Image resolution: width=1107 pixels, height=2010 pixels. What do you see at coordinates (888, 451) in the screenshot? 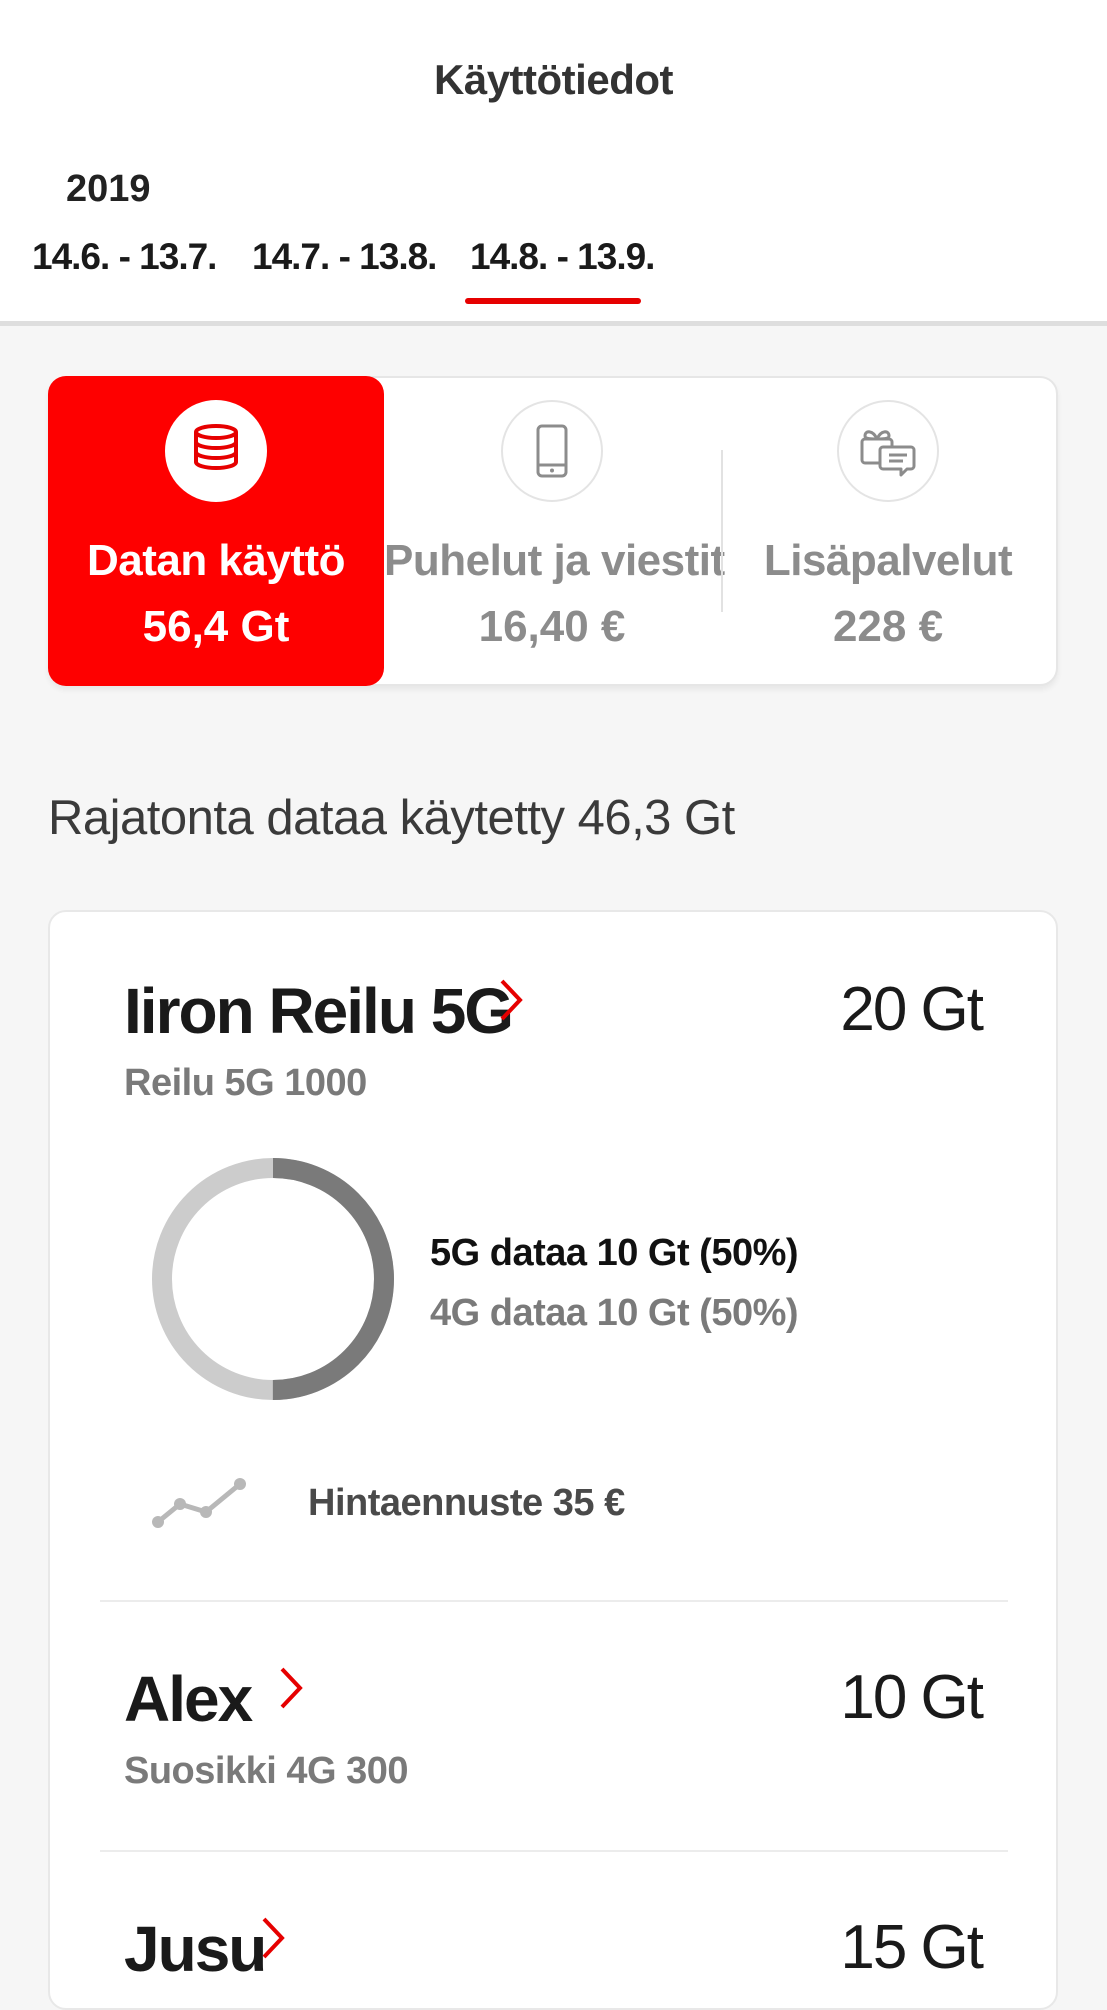
I see `gift-chat-icon` at bounding box center [888, 451].